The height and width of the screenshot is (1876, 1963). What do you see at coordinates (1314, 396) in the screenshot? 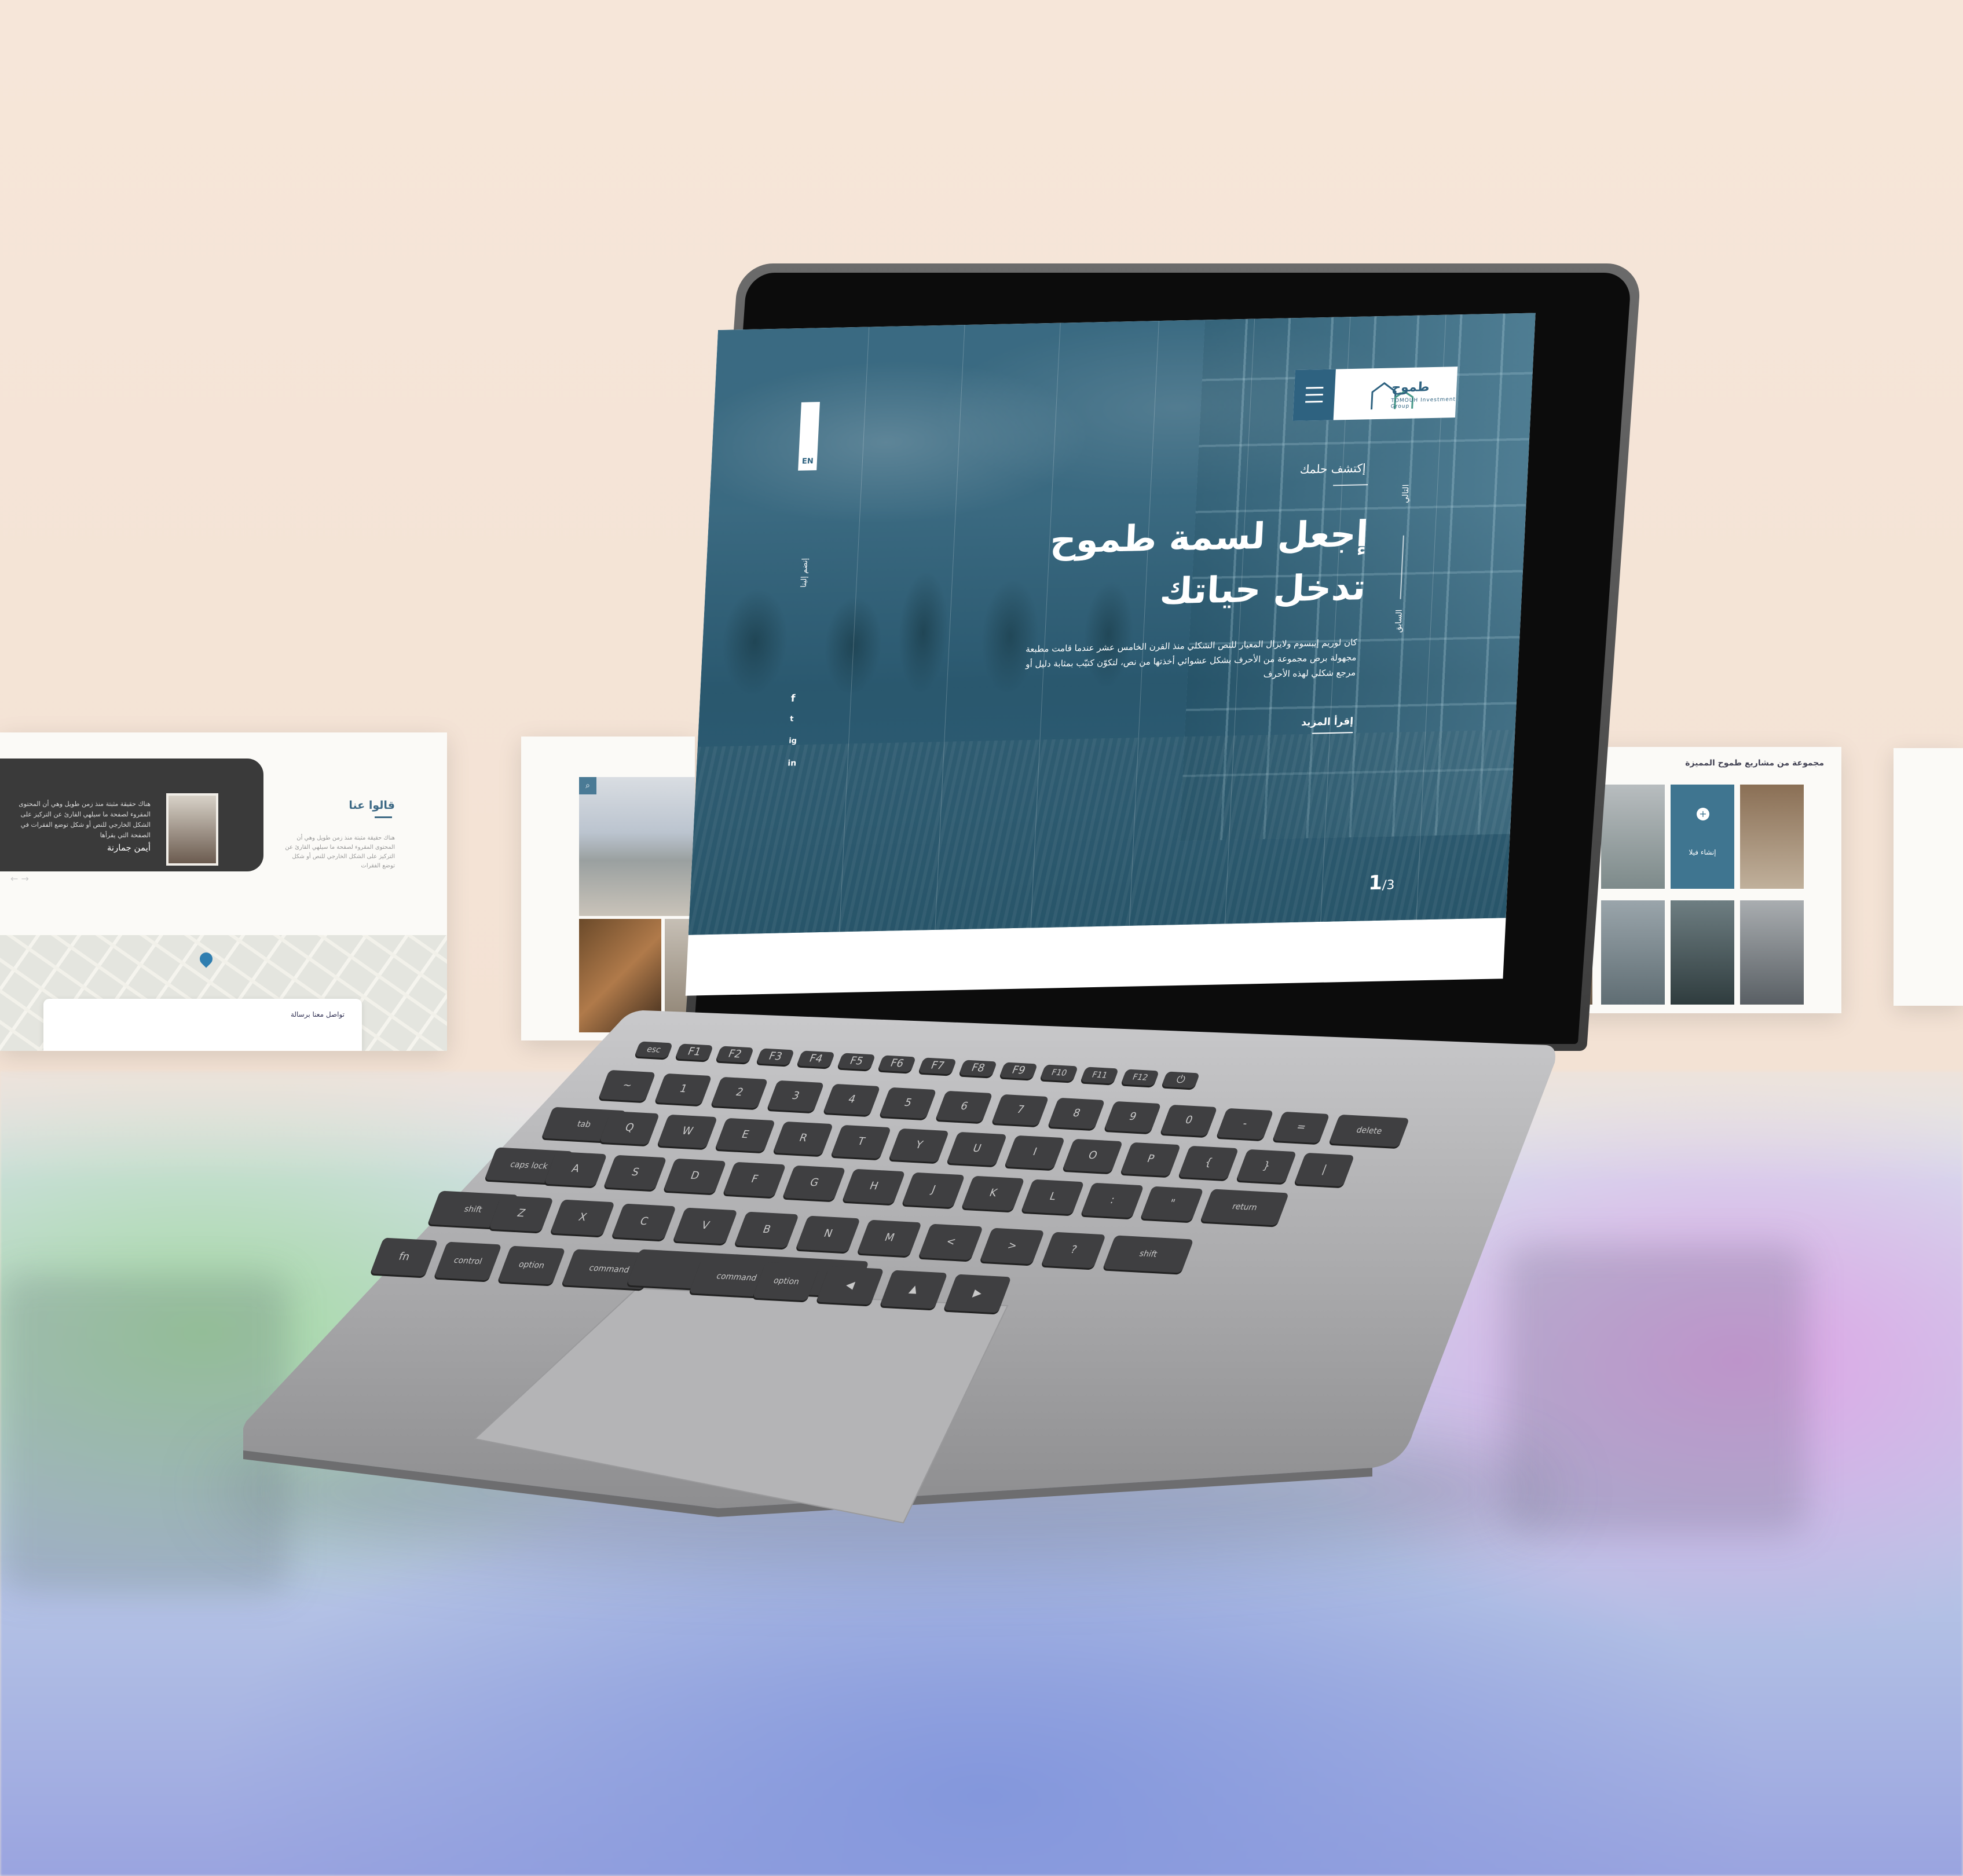
I see `menu-button` at bounding box center [1314, 396].